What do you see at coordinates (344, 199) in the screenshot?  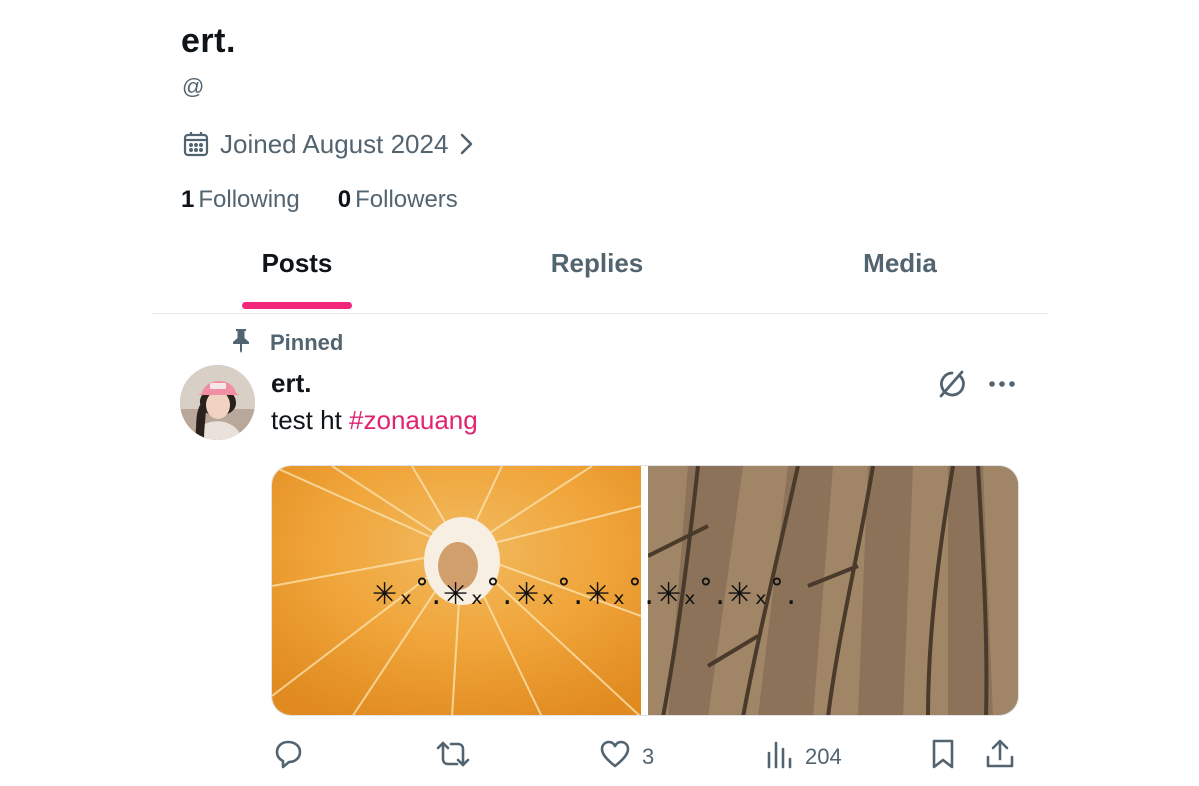 I see `followers-count: 0` at bounding box center [344, 199].